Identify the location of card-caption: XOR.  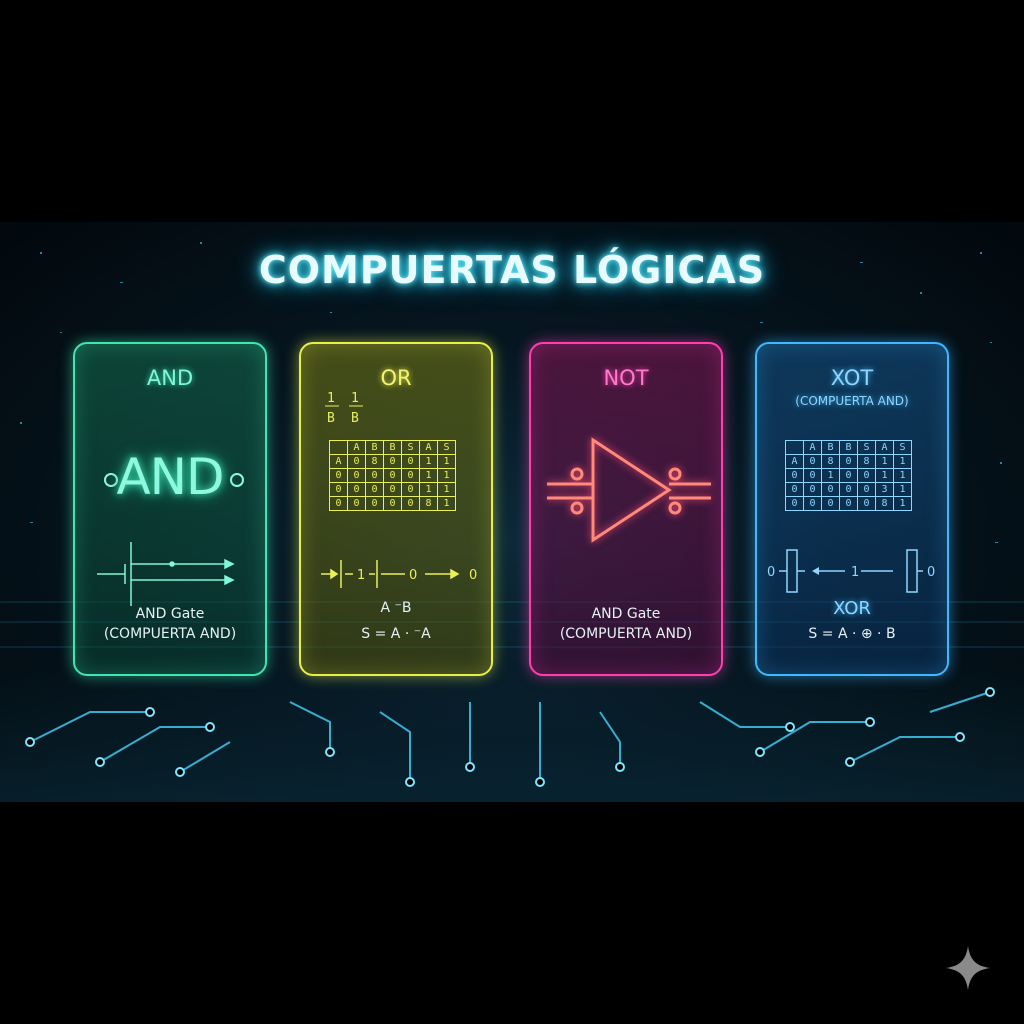
(852, 608).